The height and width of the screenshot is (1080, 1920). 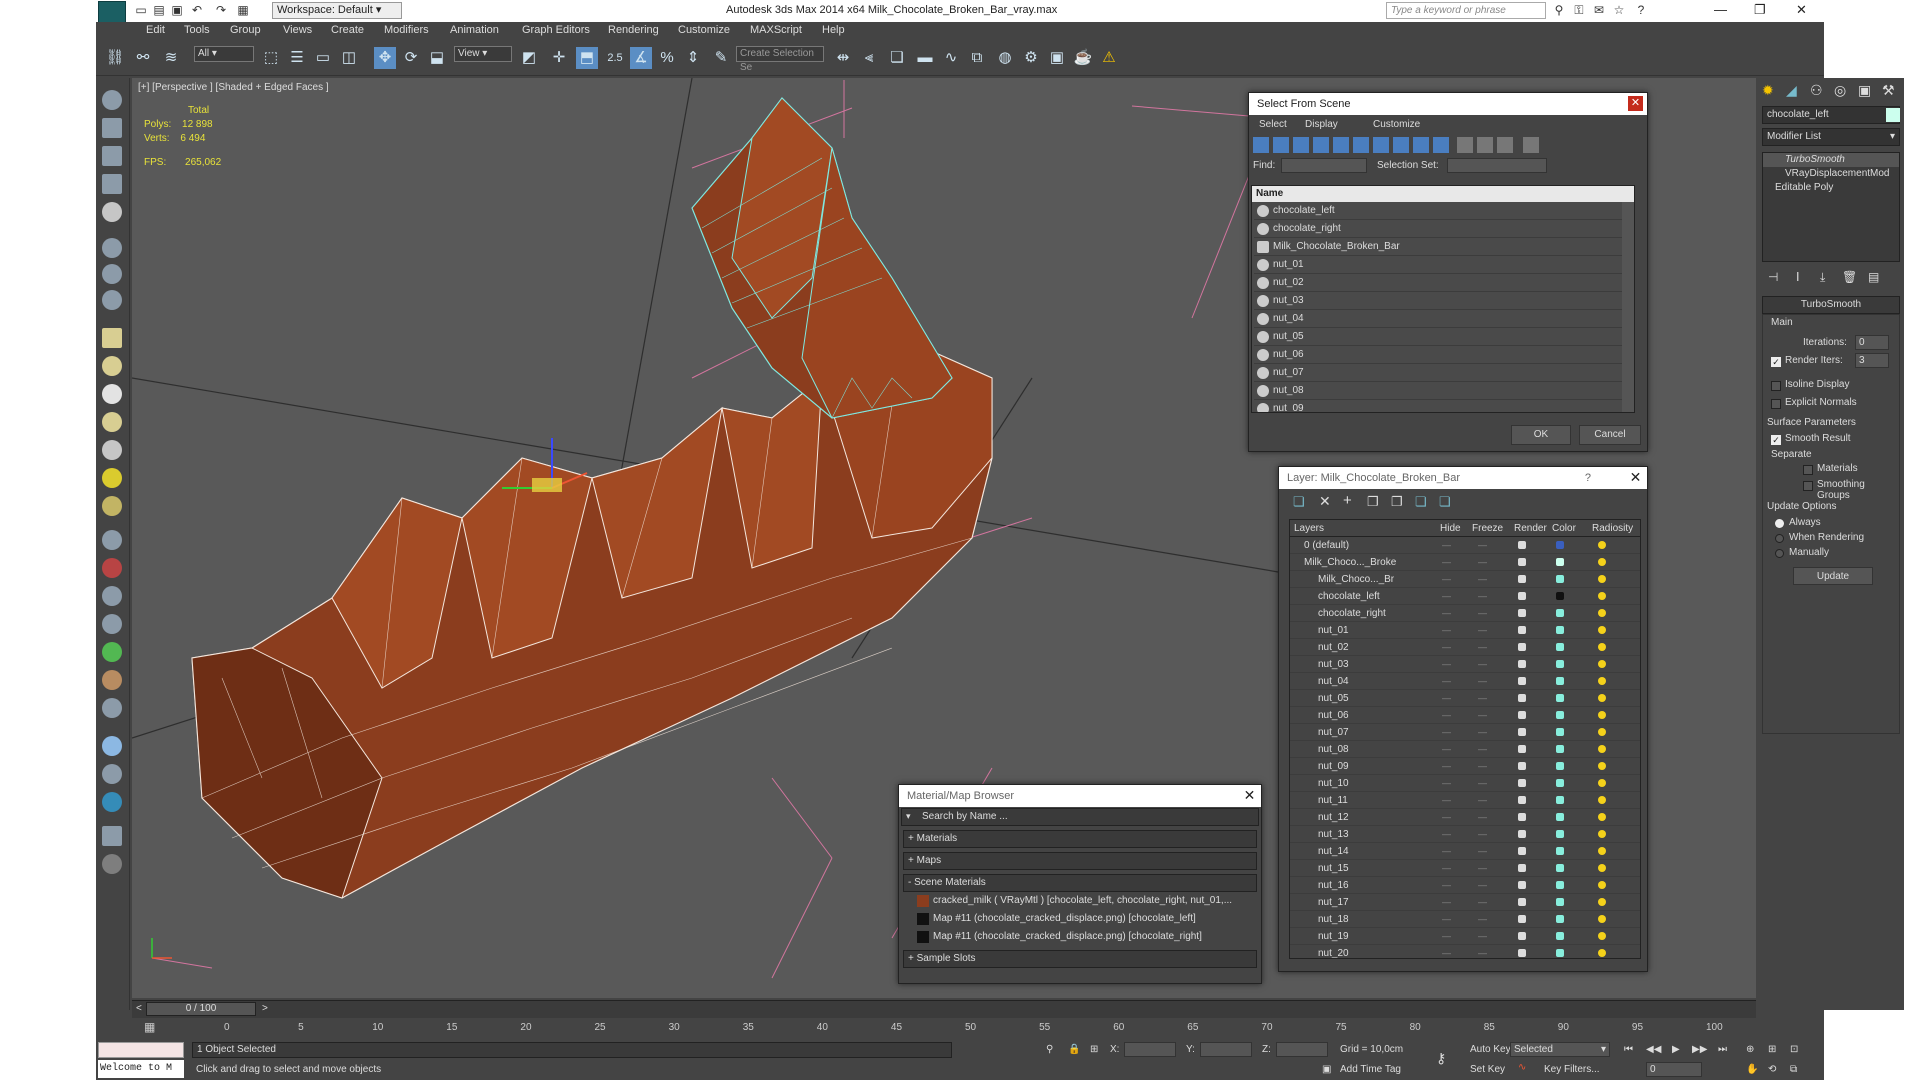 I want to click on when-rendering-radio, so click(x=1779, y=538).